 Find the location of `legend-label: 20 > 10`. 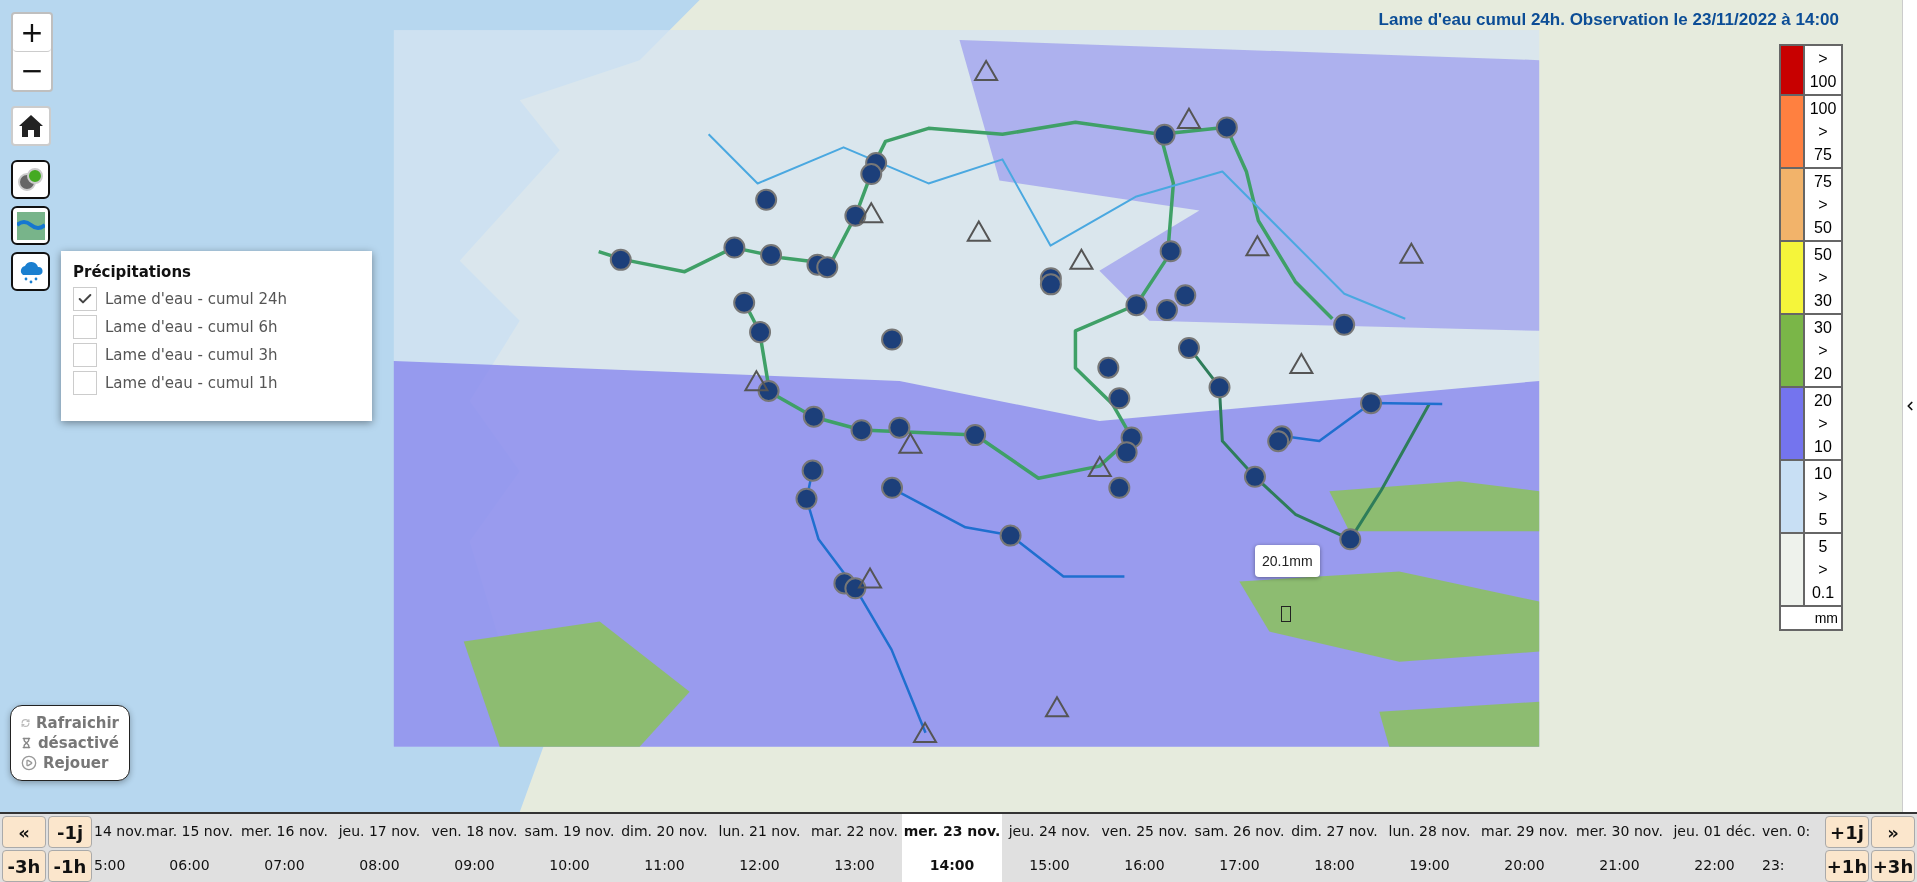

legend-label: 20 > 10 is located at coordinates (1823, 423).